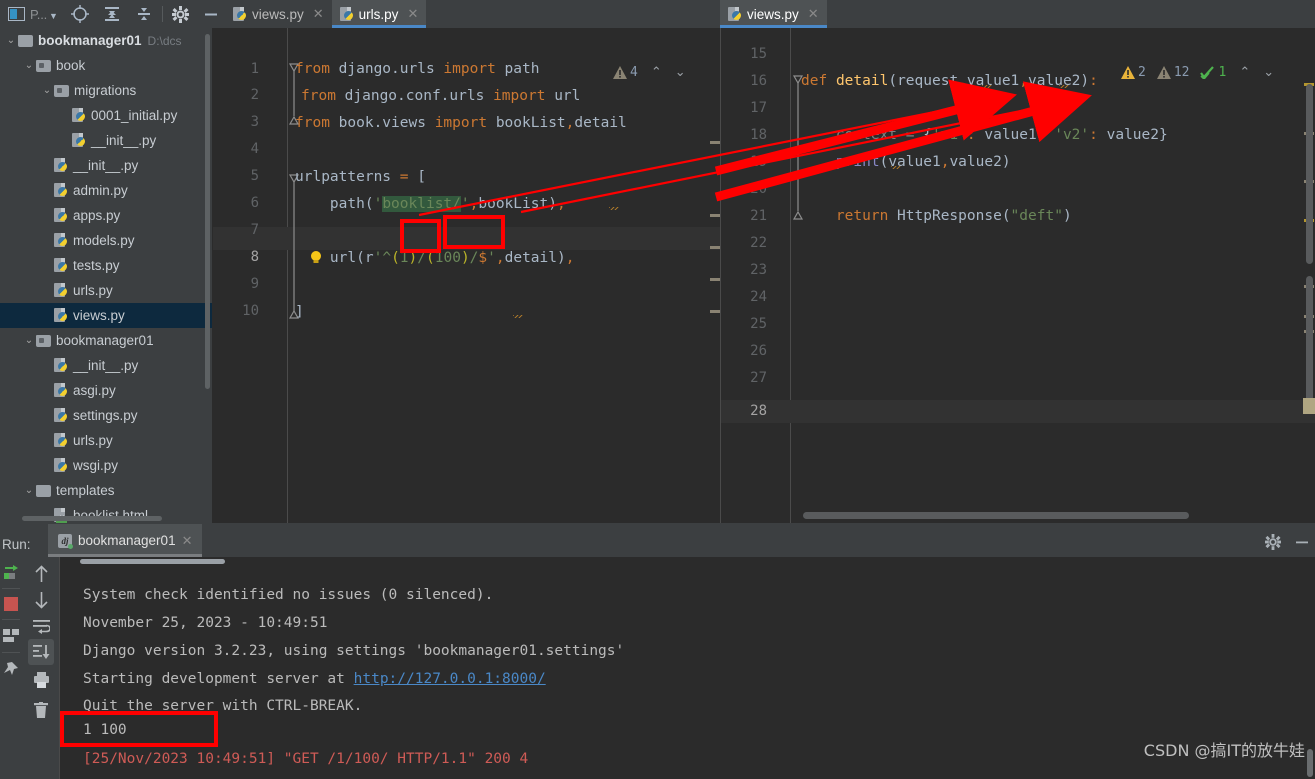 Image resolution: width=1315 pixels, height=779 pixels. What do you see at coordinates (379, 14) in the screenshot?
I see `tab-urls-py: urls.py ✕` at bounding box center [379, 14].